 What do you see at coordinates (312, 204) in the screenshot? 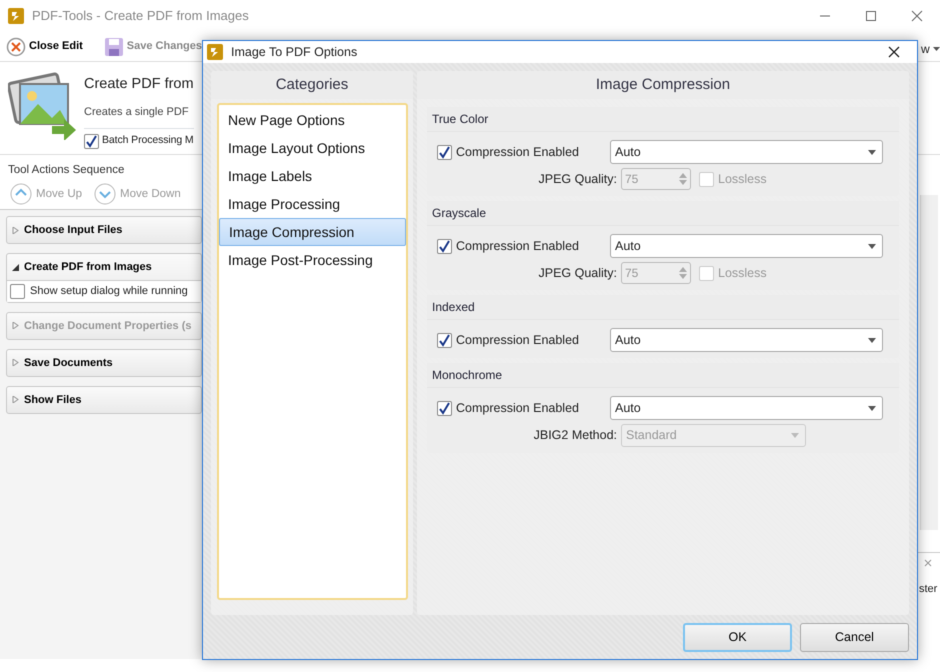
I see `category-item: Image Processing` at bounding box center [312, 204].